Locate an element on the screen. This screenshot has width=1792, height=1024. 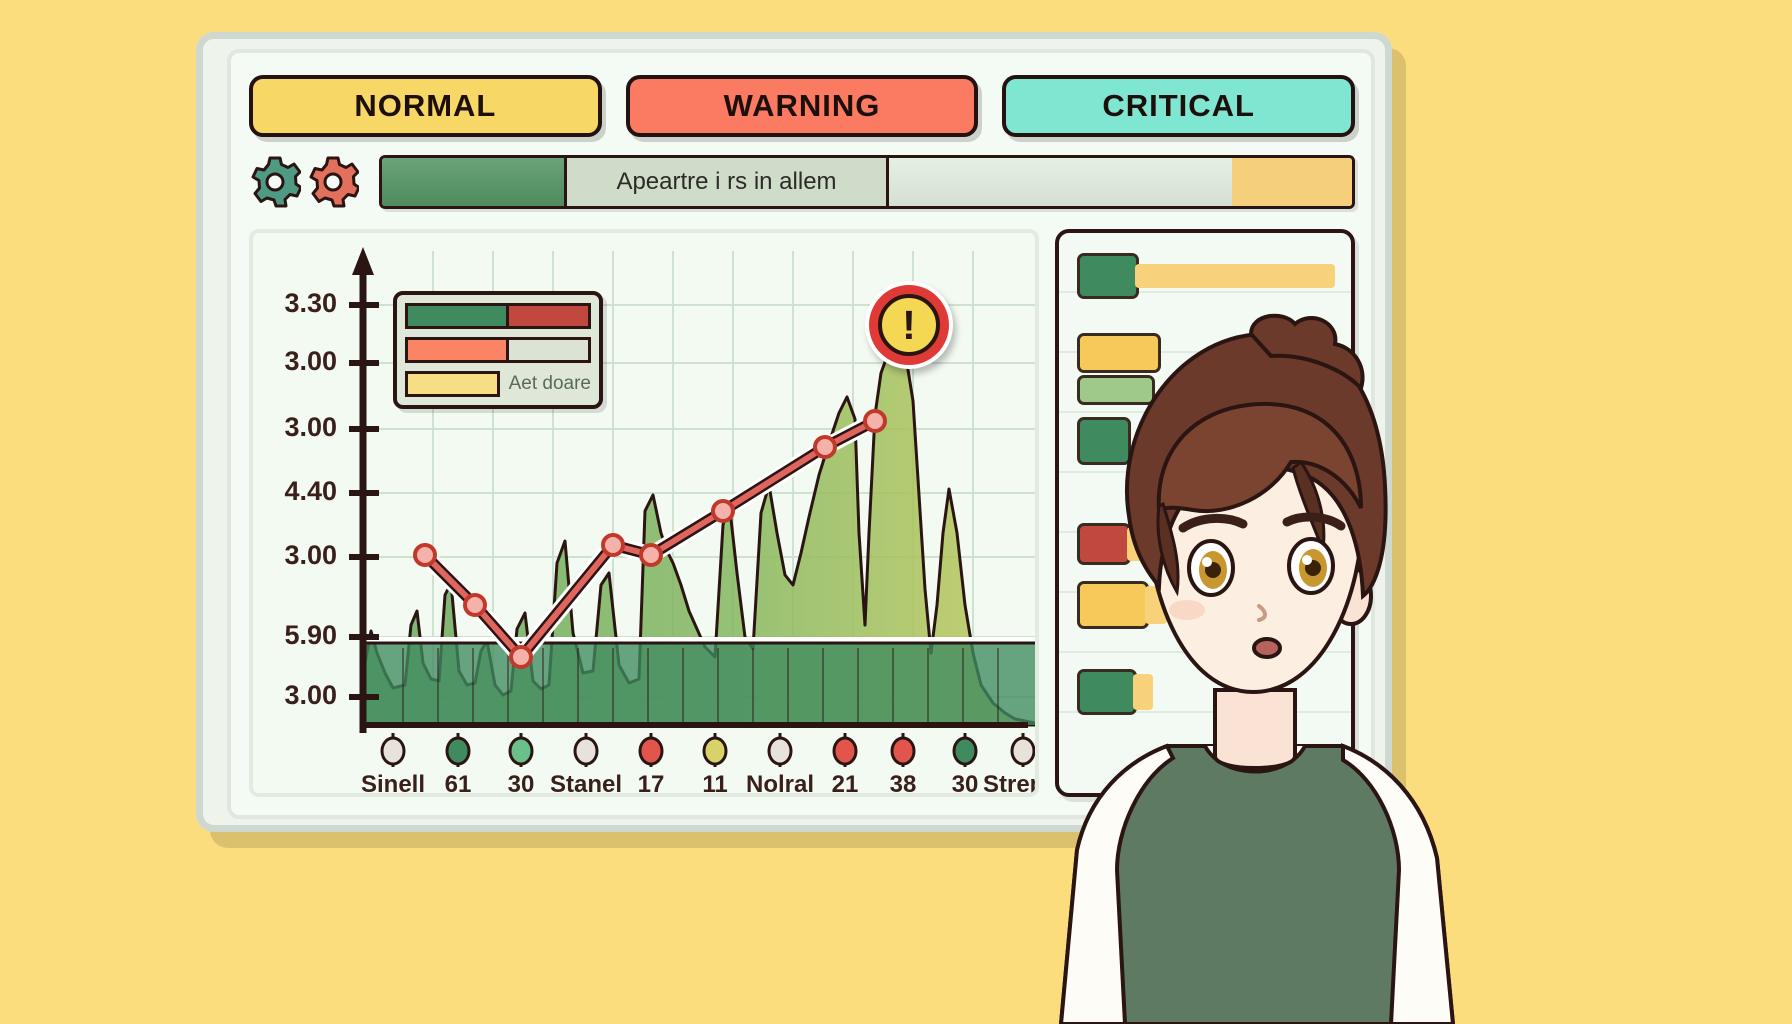
chart-legend: Aet doare is located at coordinates (498, 350).